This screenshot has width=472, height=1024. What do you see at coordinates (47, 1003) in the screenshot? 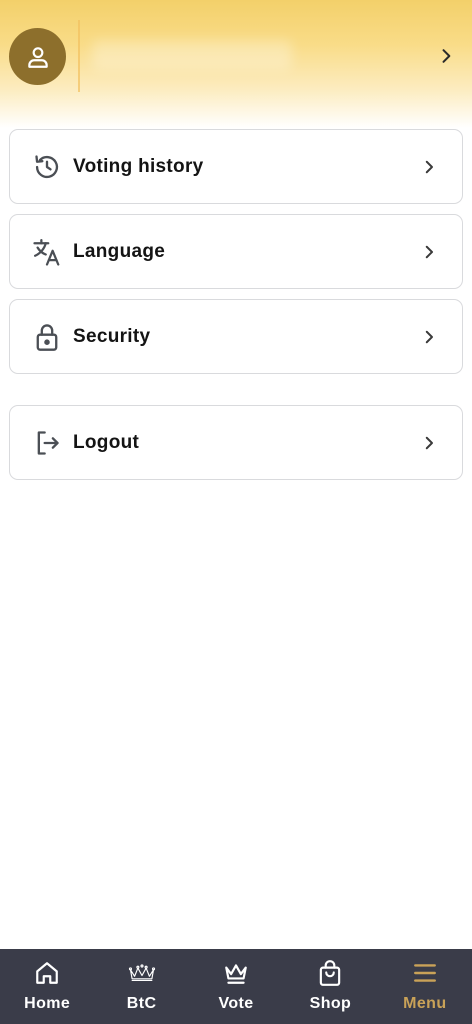
I see `nav-label: Home` at bounding box center [47, 1003].